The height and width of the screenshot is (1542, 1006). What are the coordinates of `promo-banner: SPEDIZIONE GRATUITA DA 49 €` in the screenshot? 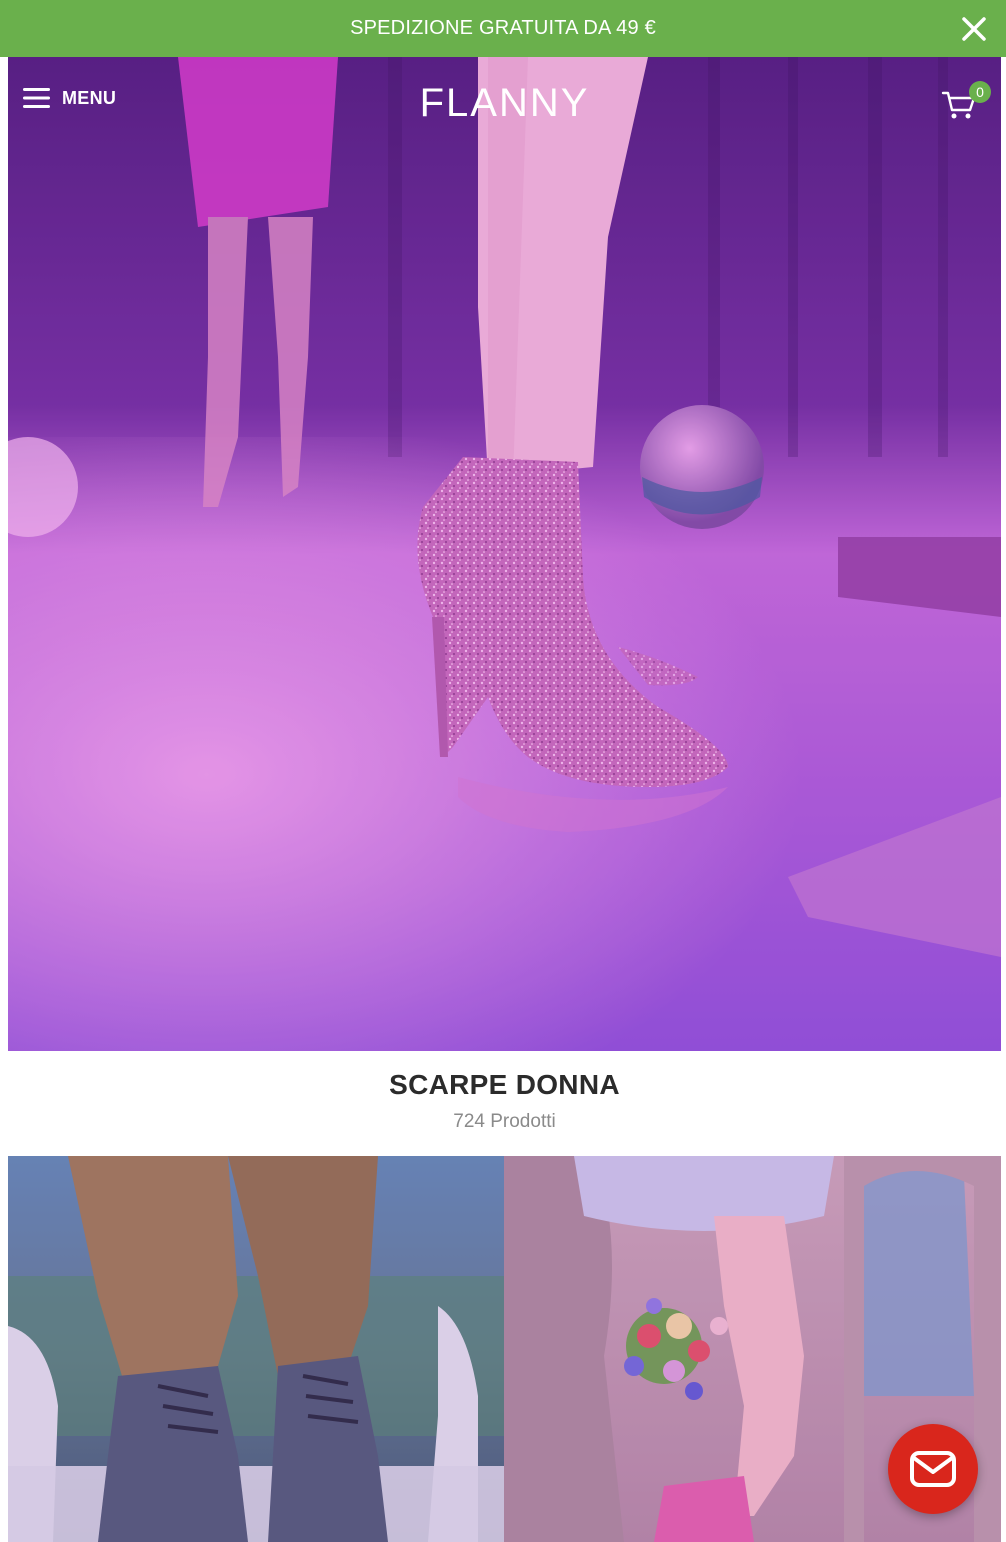 It's located at (503, 28).